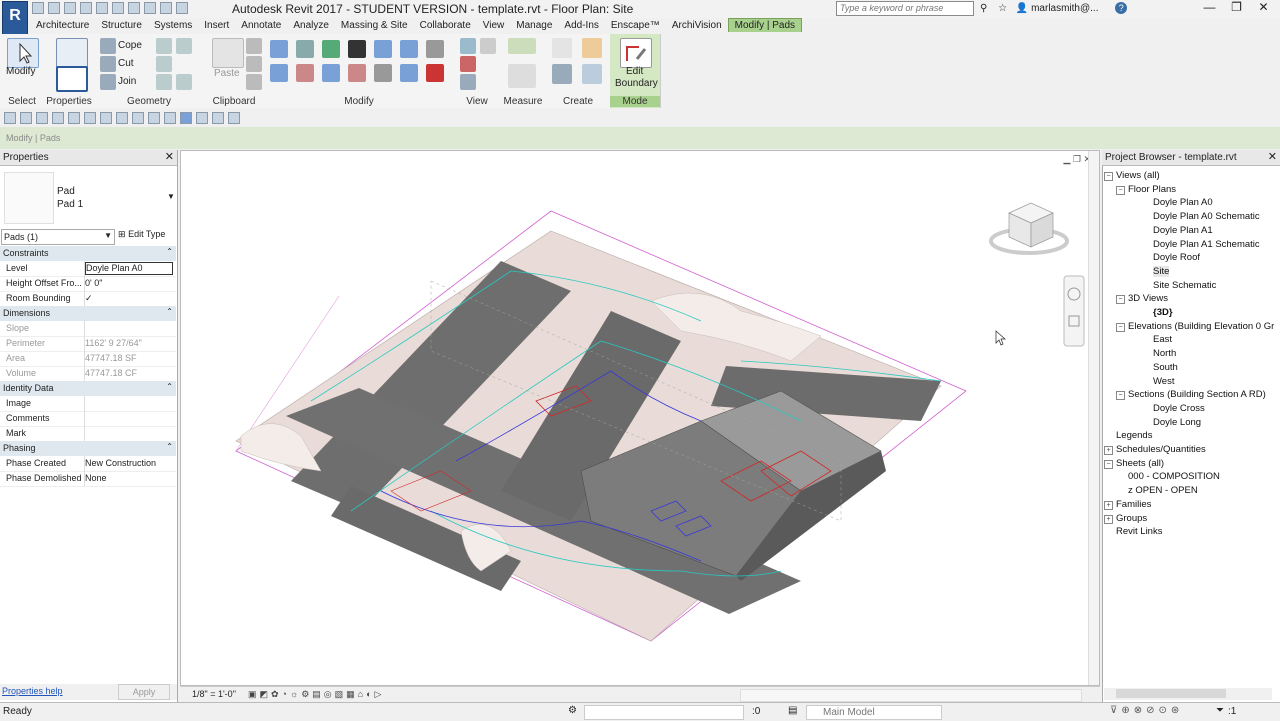 This screenshot has width=1280, height=721. What do you see at coordinates (26, 118) in the screenshot?
I see `save-file-icon` at bounding box center [26, 118].